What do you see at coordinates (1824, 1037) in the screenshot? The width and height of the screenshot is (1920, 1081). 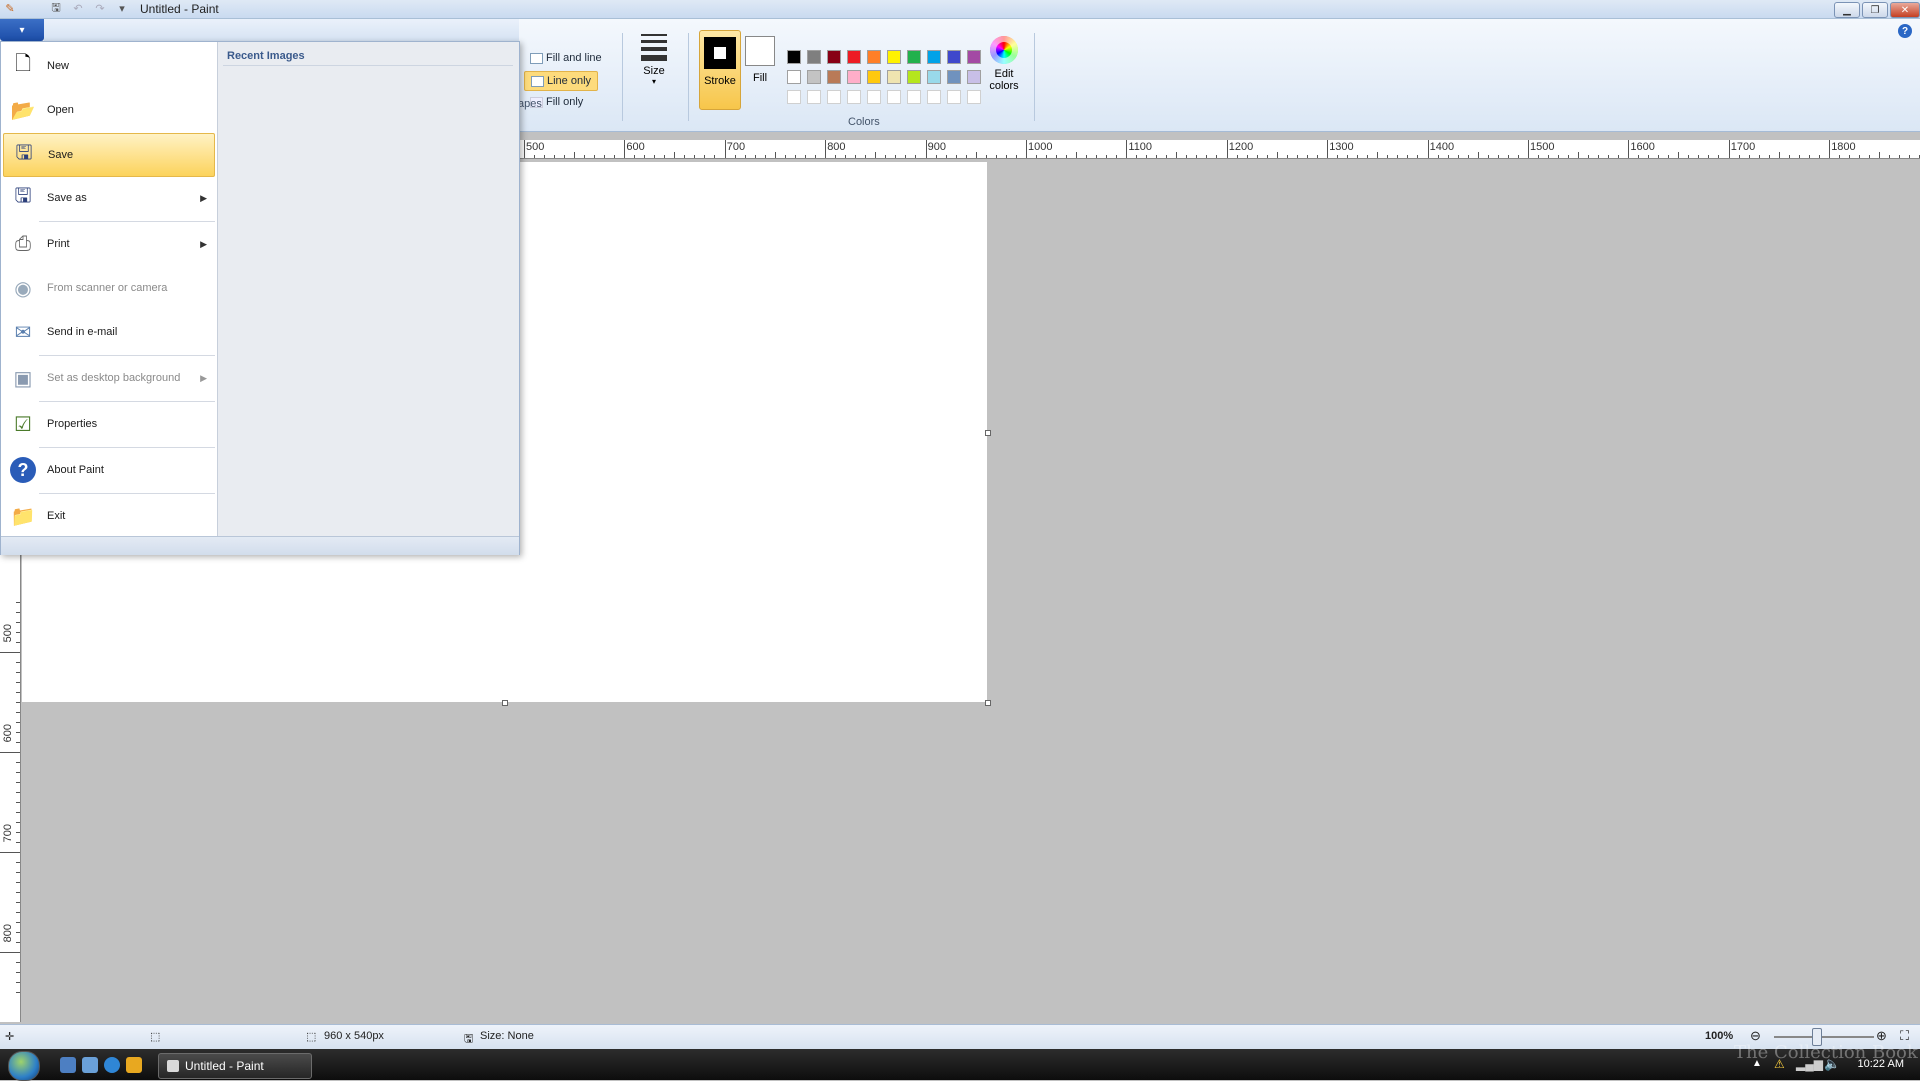 I see `zoom-slider-track` at bounding box center [1824, 1037].